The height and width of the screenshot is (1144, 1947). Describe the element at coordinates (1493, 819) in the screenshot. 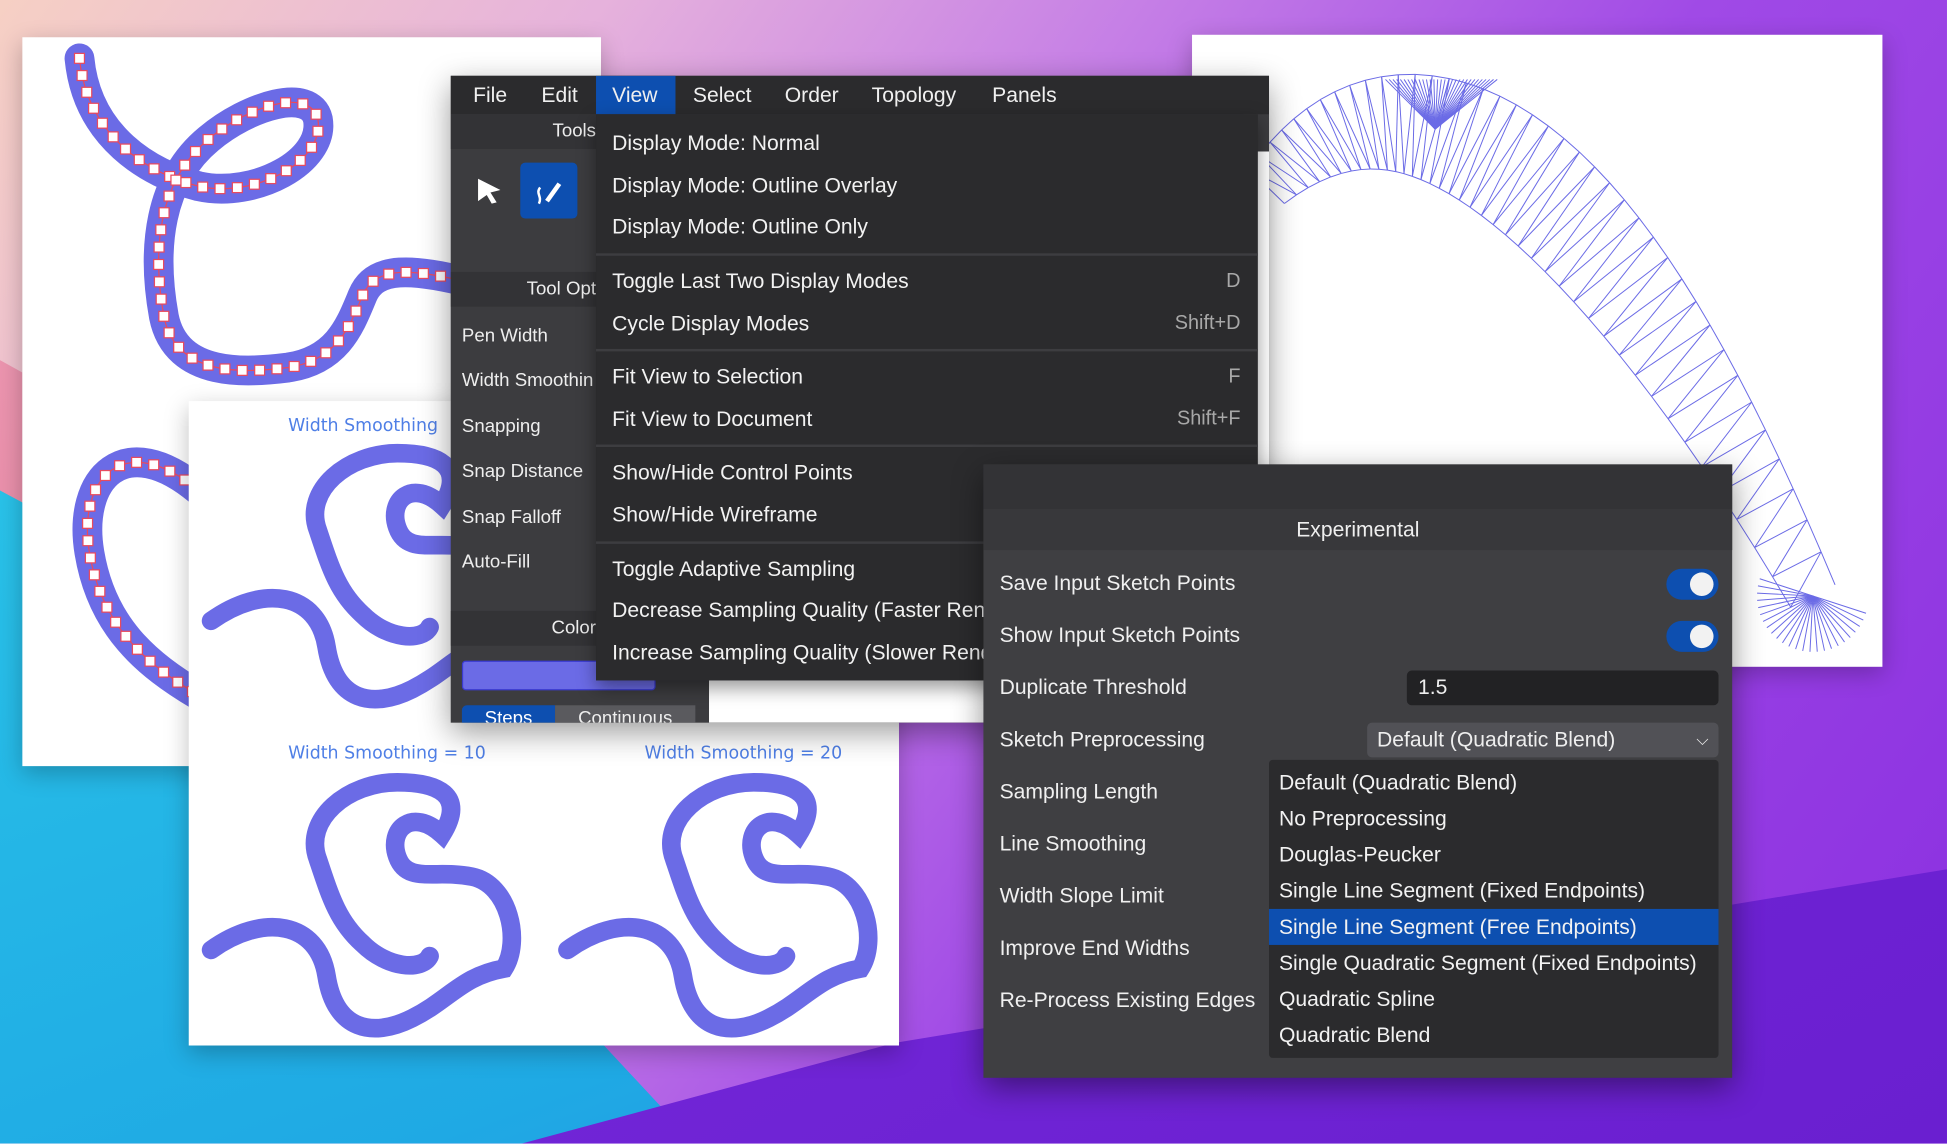

I see `option-item: No Preprocessing` at that location.